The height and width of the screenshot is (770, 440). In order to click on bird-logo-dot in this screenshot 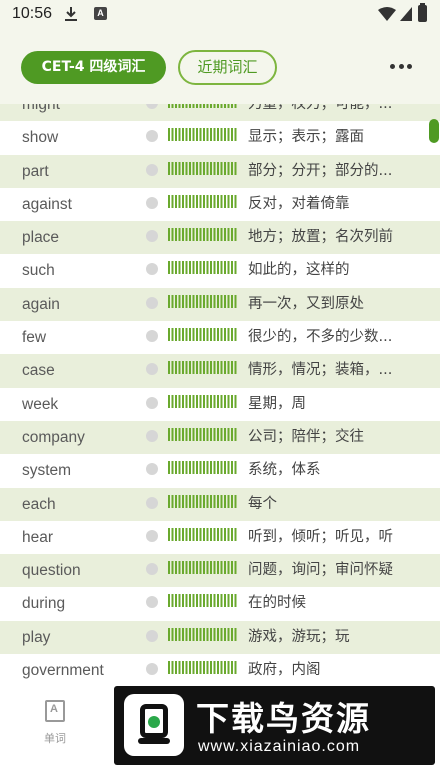, I will do `click(154, 722)`.